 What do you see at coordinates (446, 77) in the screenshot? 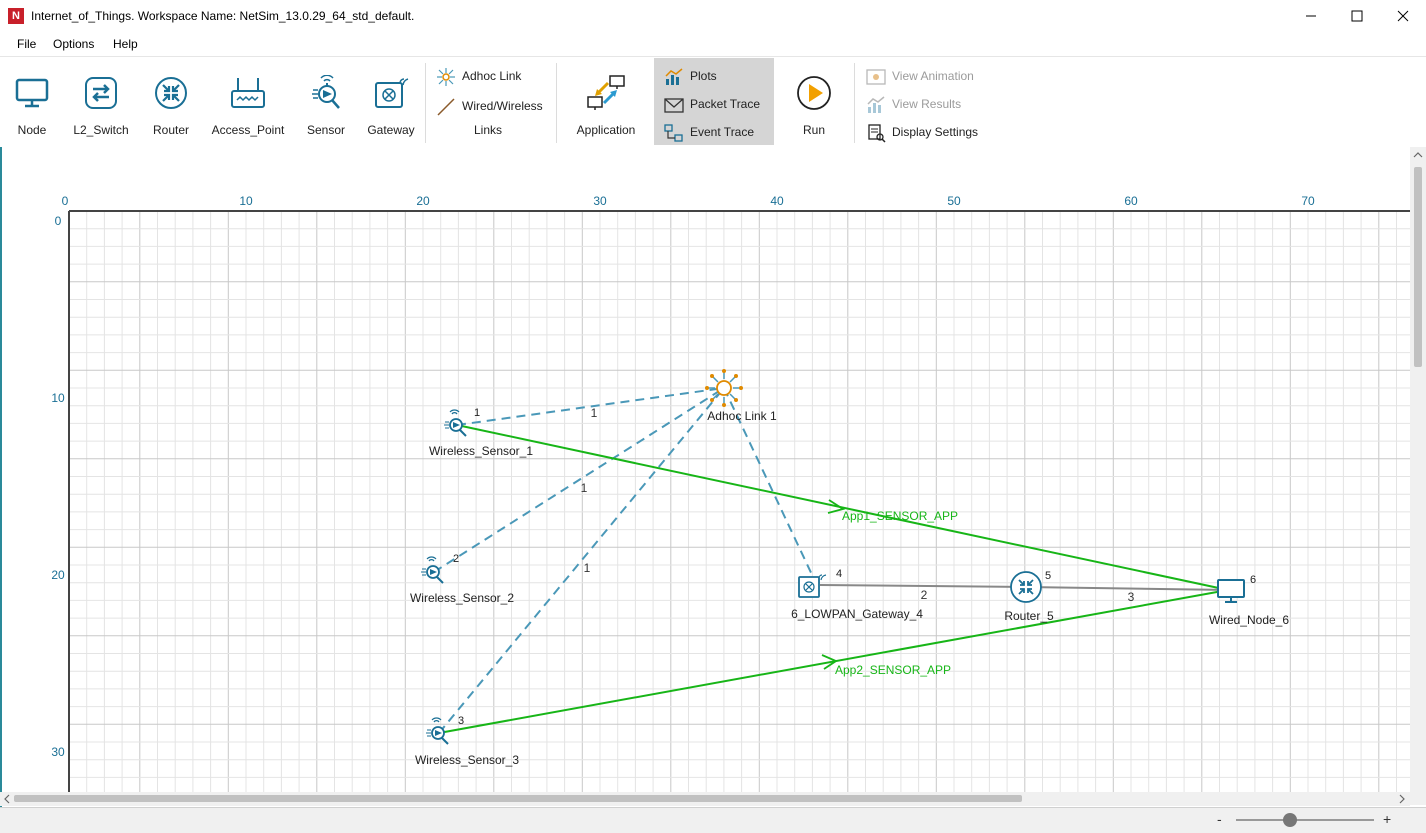
I see `adhoc-link-icon` at bounding box center [446, 77].